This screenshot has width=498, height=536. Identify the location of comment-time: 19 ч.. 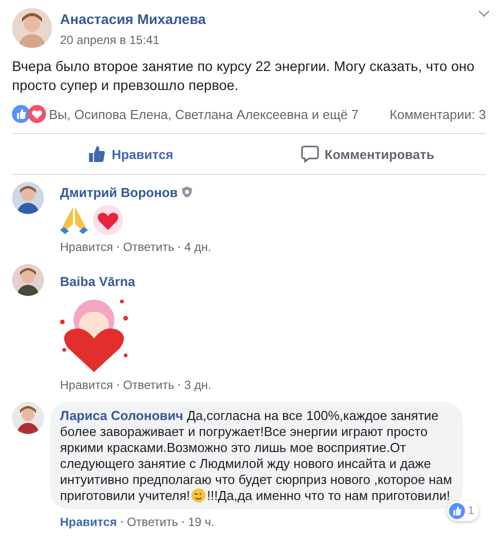
(201, 522).